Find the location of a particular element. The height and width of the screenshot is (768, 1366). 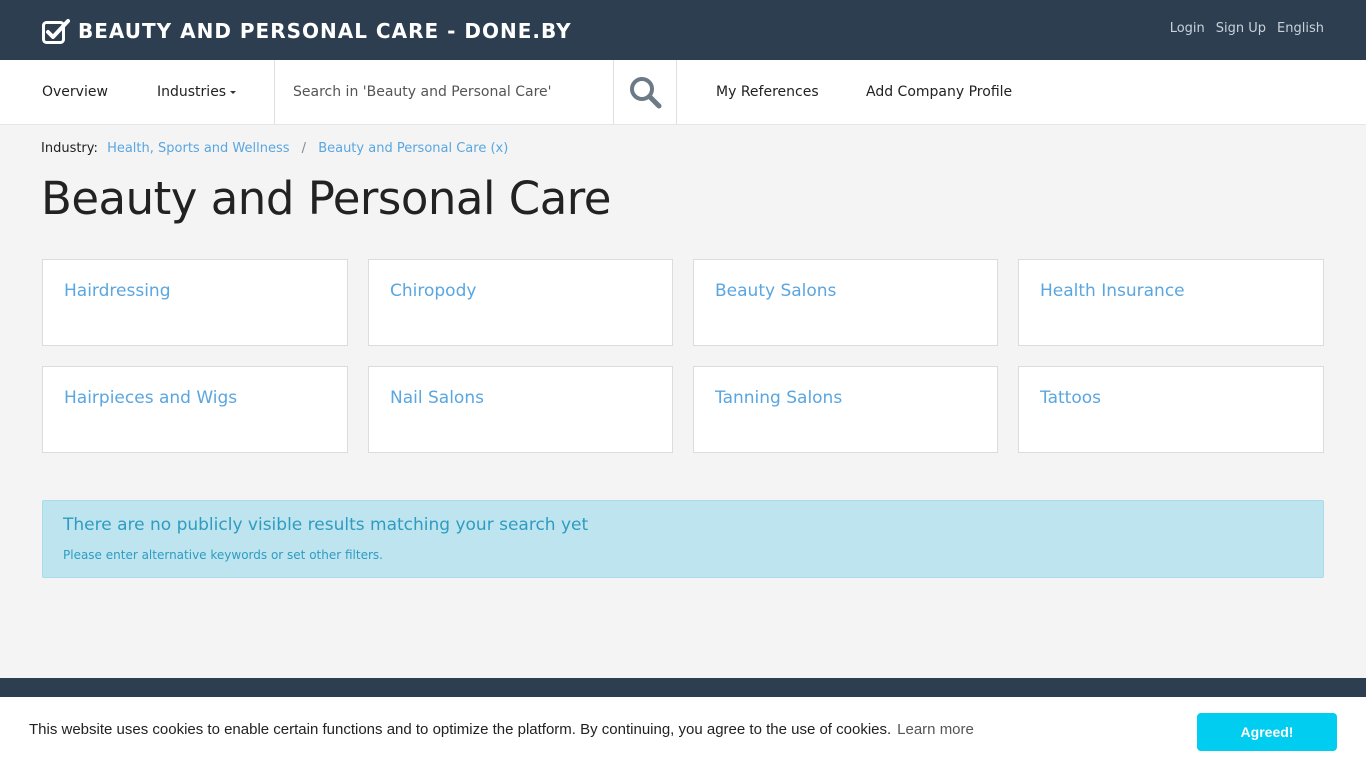

language-link: English is located at coordinates (1300, 28).